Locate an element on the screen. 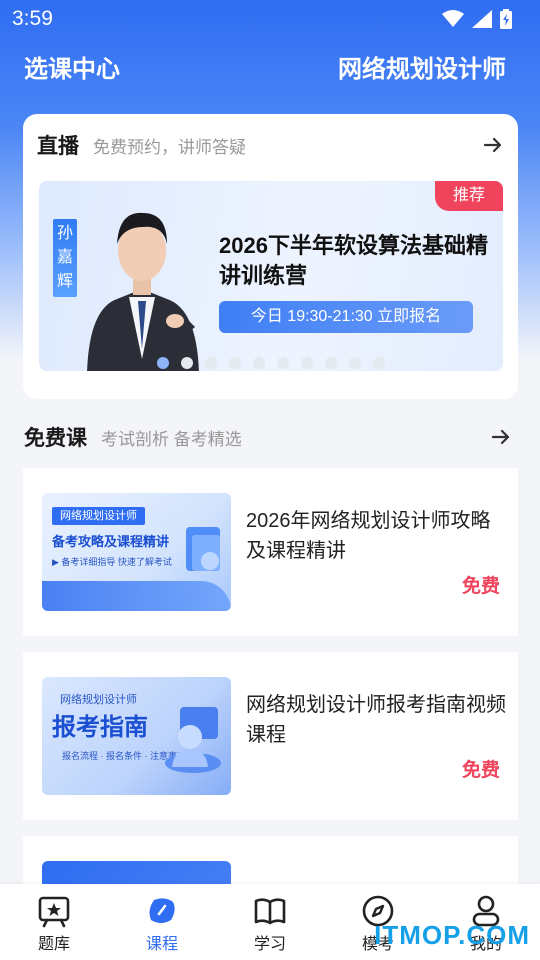  status-icons is located at coordinates (477, 19).